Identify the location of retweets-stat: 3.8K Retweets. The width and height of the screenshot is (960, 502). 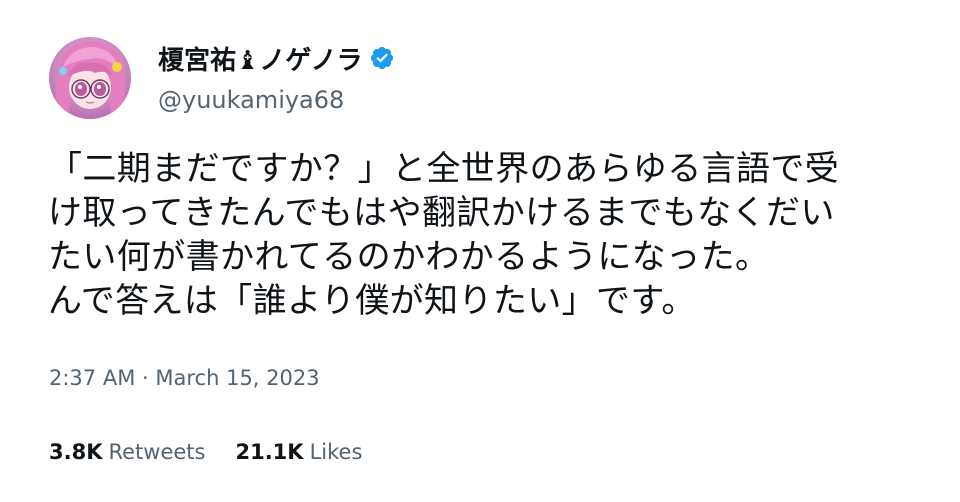
(127, 452).